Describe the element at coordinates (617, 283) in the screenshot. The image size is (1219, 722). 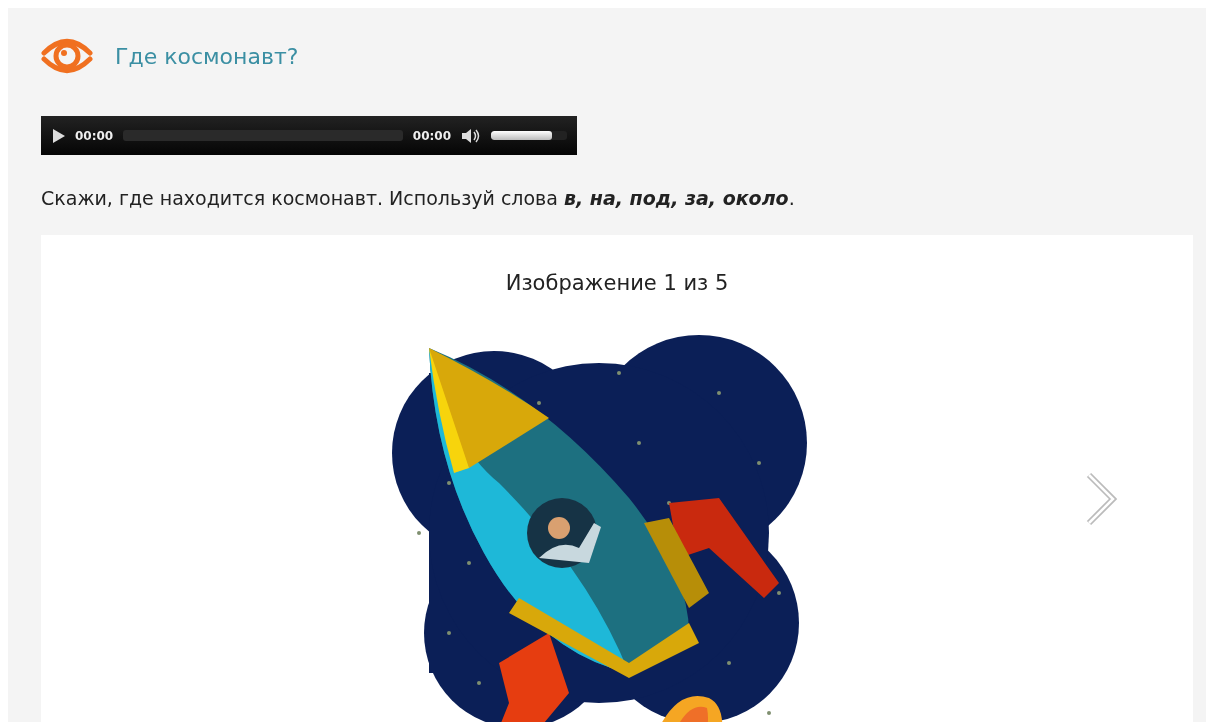
I see `image-caption: Изображение 1 из 5` at that location.